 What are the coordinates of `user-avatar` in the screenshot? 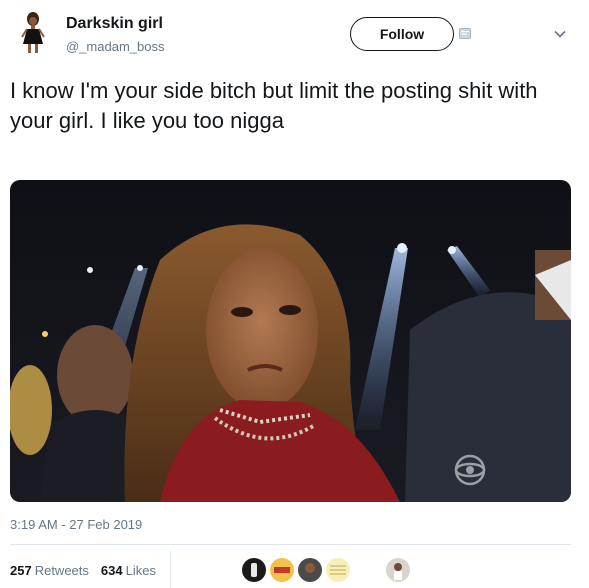 It's located at (33, 33).